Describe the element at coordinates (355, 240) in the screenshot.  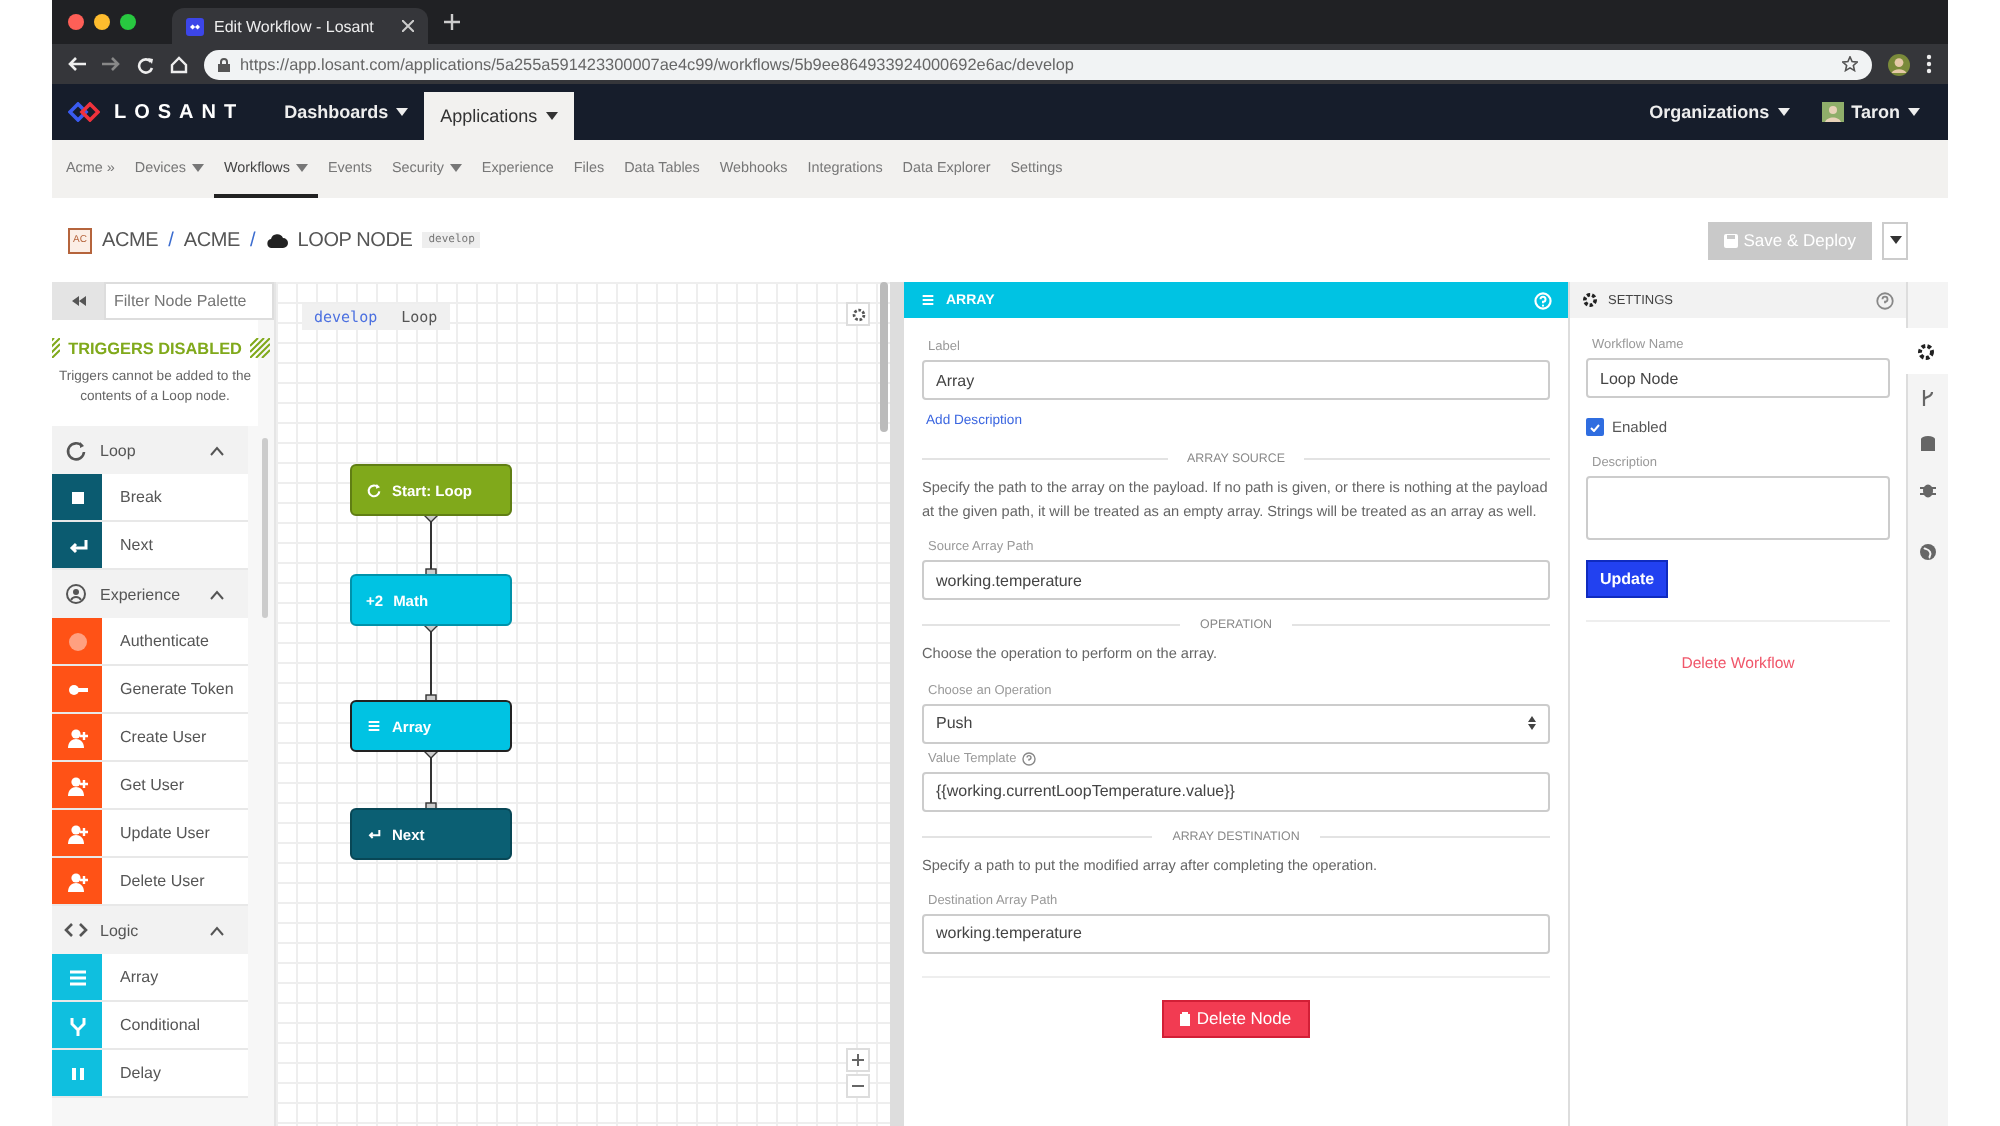
I see `breadcrumb-link: LOOP NODE` at that location.